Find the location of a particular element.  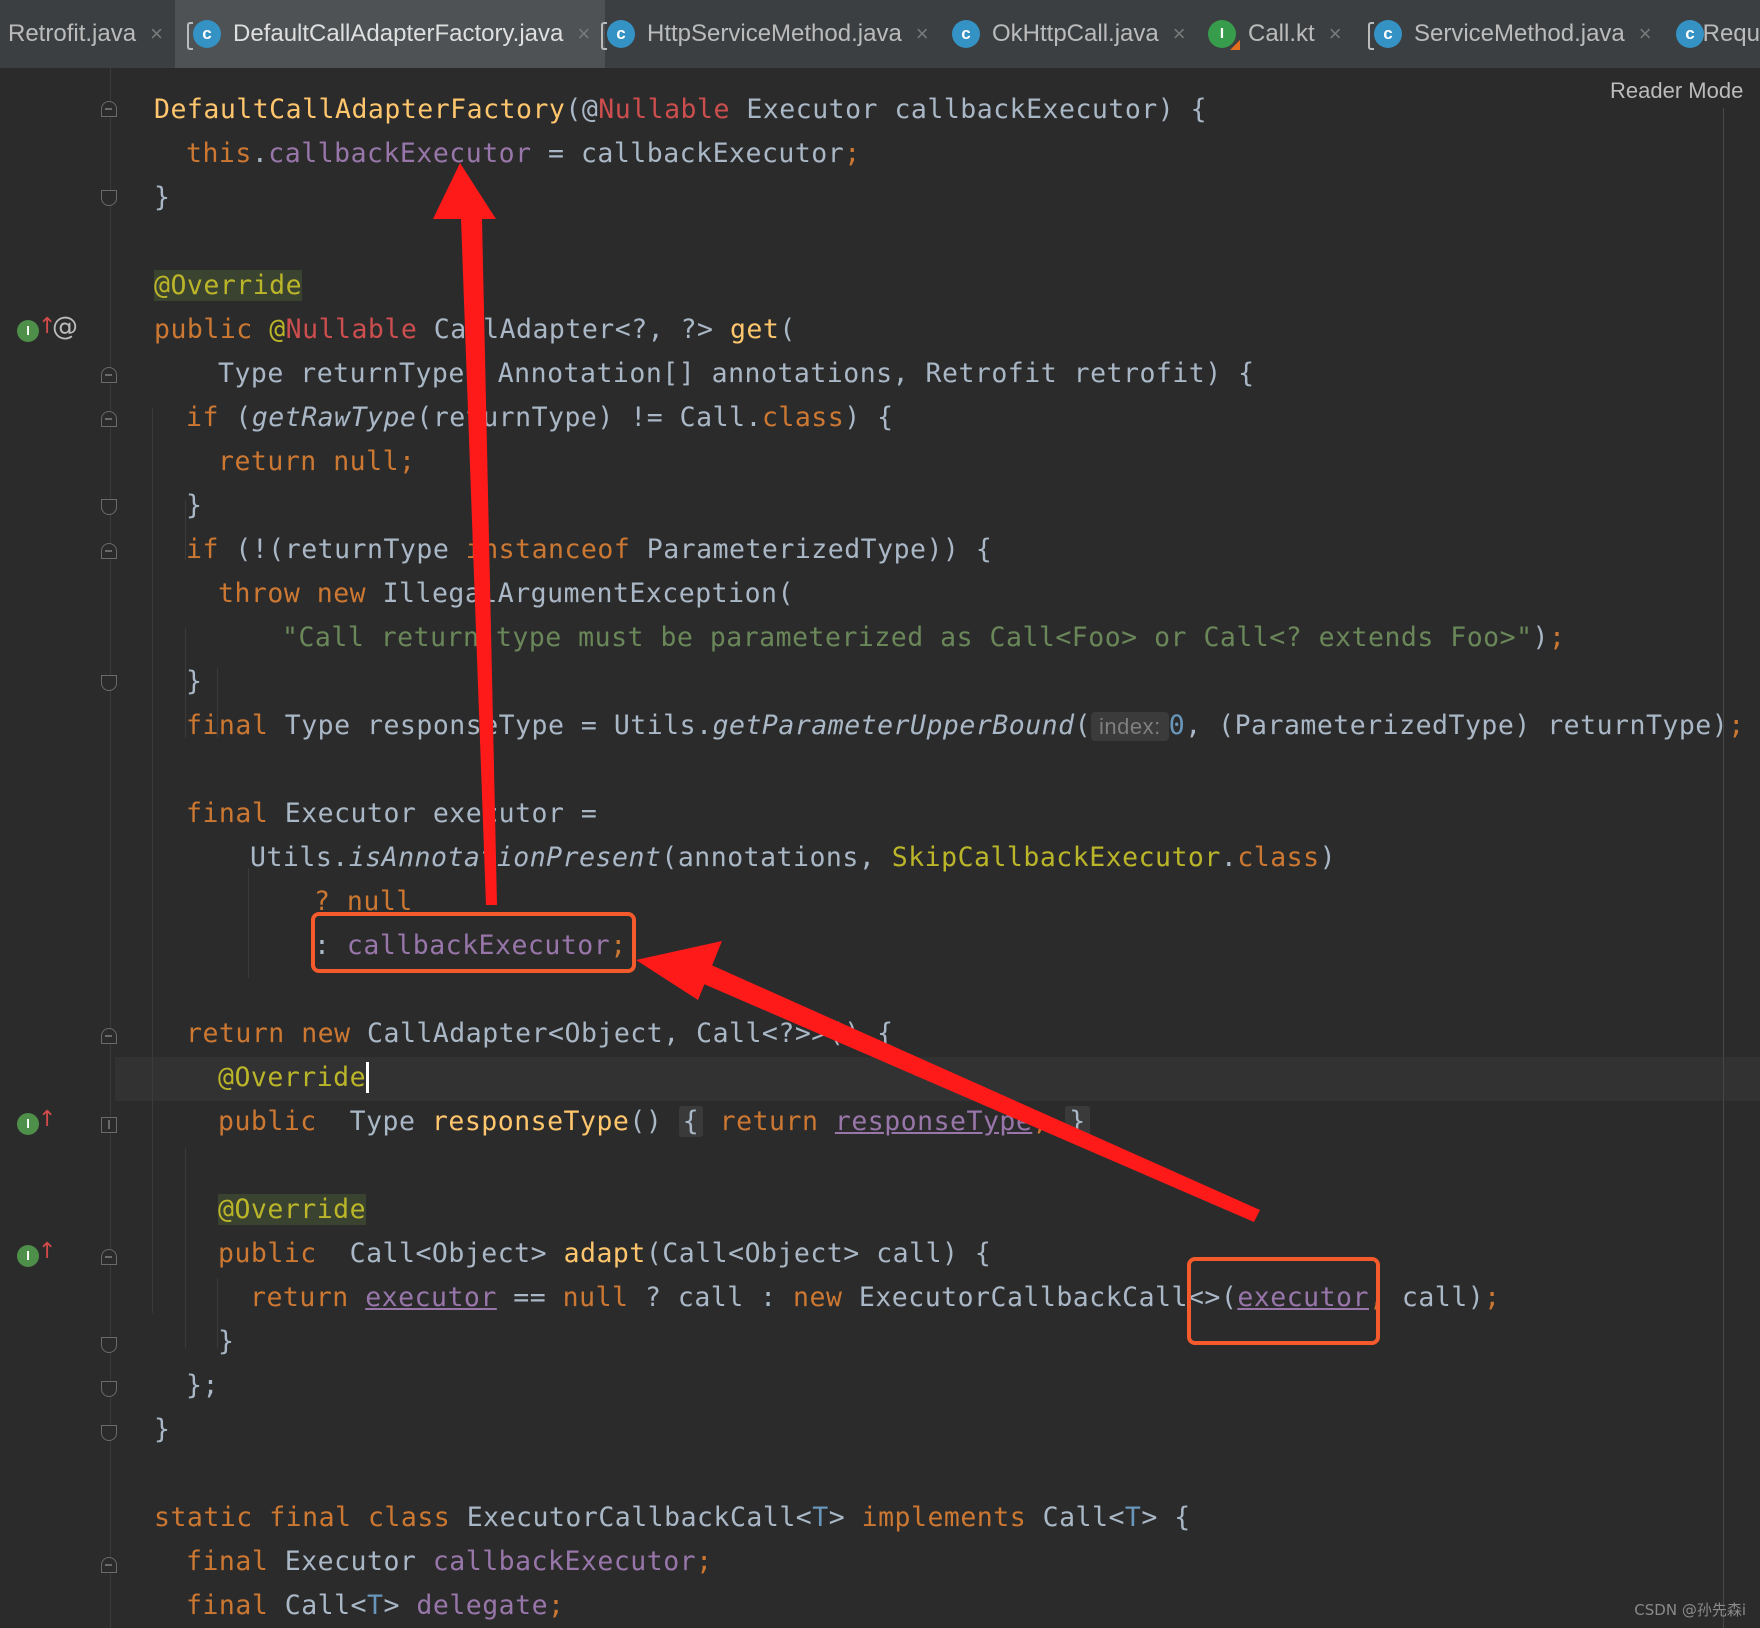

watermark: CSDN @孙先森i is located at coordinates (1690, 1610).